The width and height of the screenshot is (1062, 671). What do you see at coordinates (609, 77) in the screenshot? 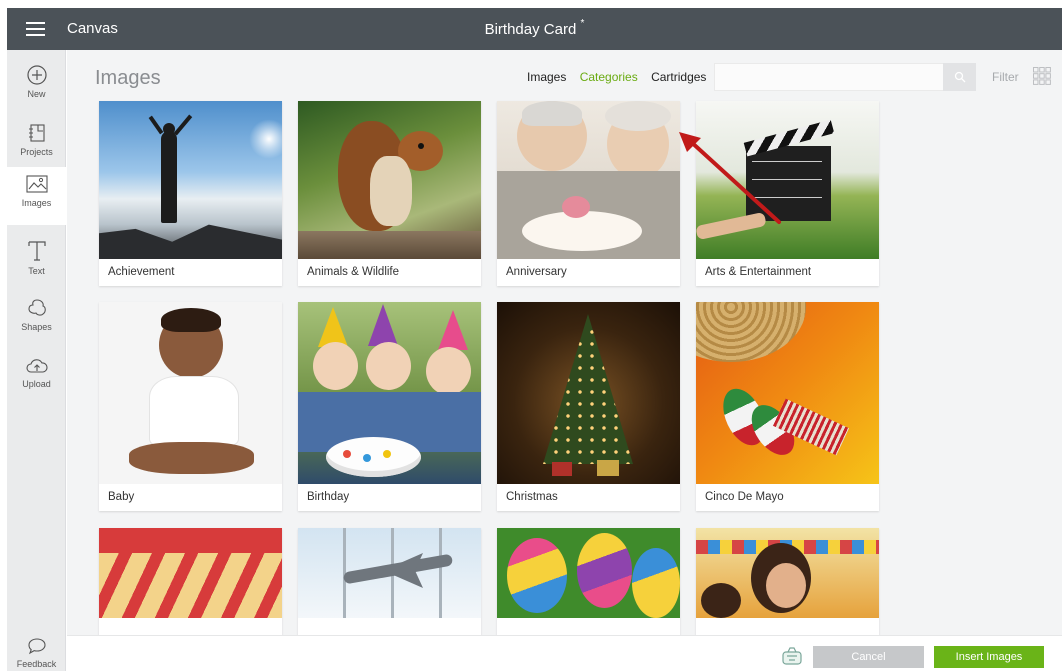
I see `tab-categories: Categories` at bounding box center [609, 77].